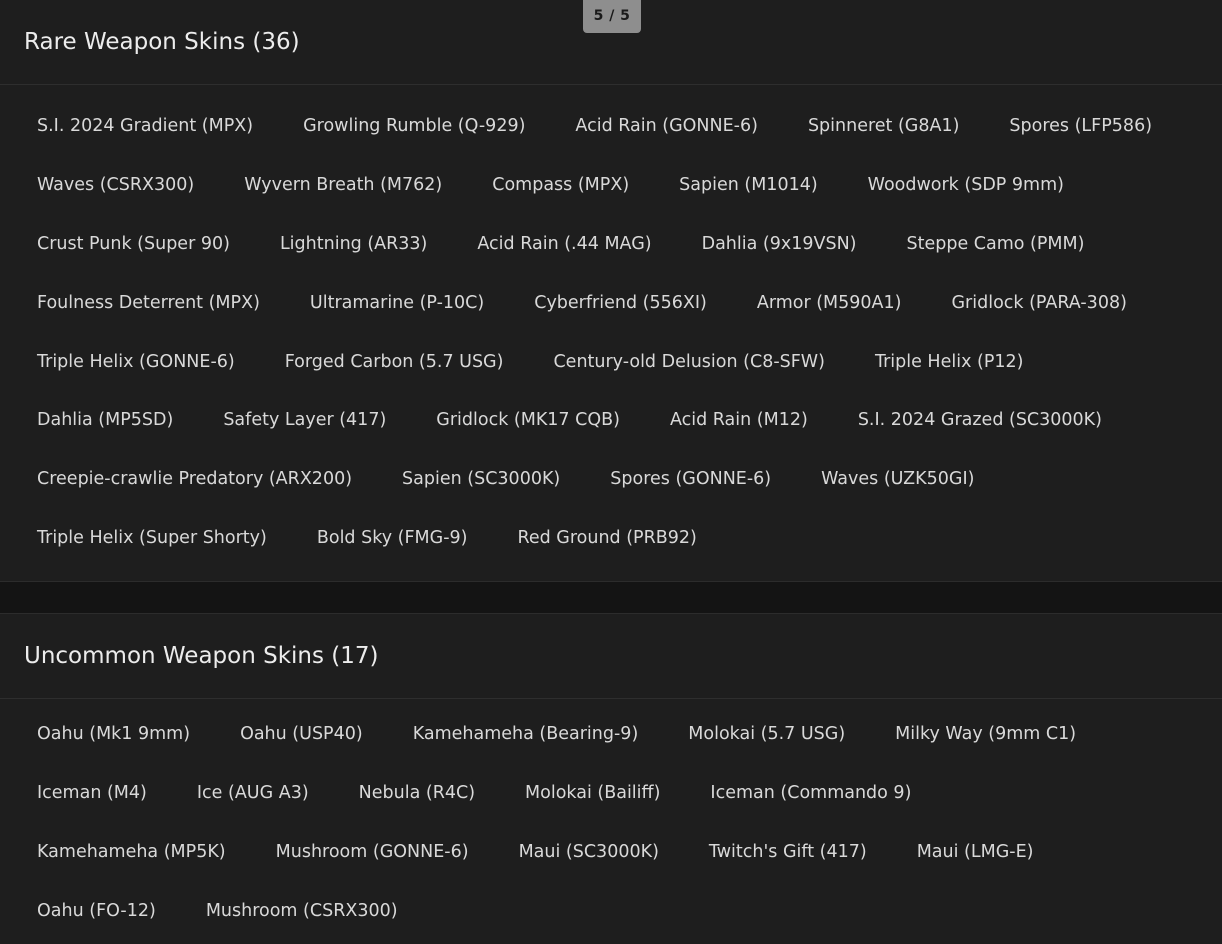  Describe the element at coordinates (394, 362) in the screenshot. I see `skin-item: Forged Carbon (5.7 USG)` at that location.